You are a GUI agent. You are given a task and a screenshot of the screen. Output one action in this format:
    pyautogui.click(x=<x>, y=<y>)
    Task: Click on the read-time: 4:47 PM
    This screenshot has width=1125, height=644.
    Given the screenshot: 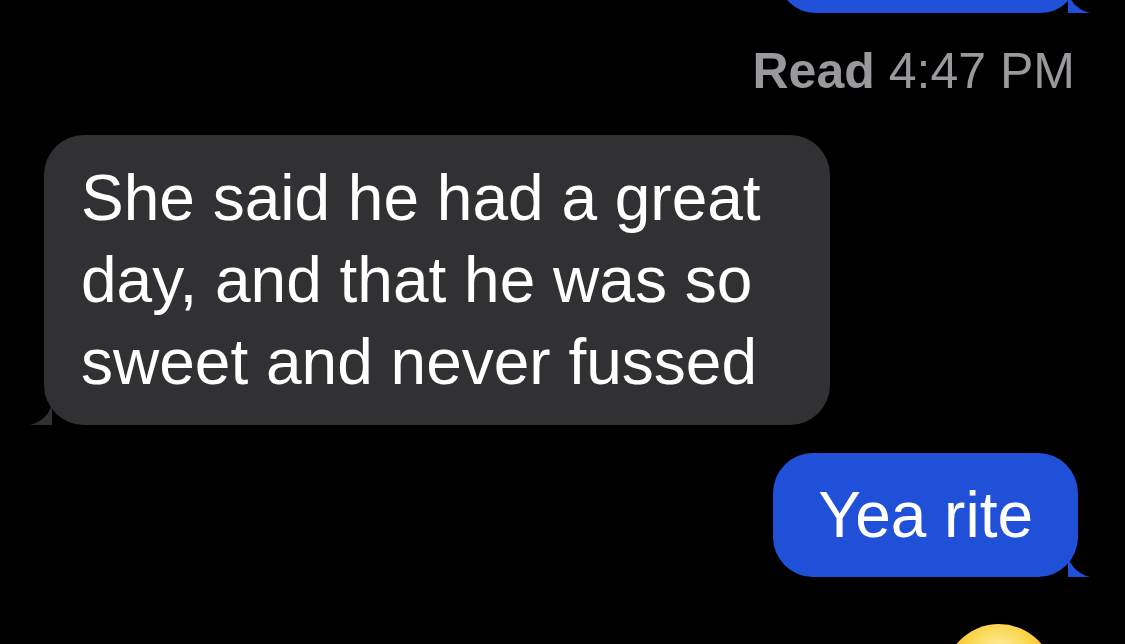 What is the action you would take?
    pyautogui.click(x=981, y=71)
    